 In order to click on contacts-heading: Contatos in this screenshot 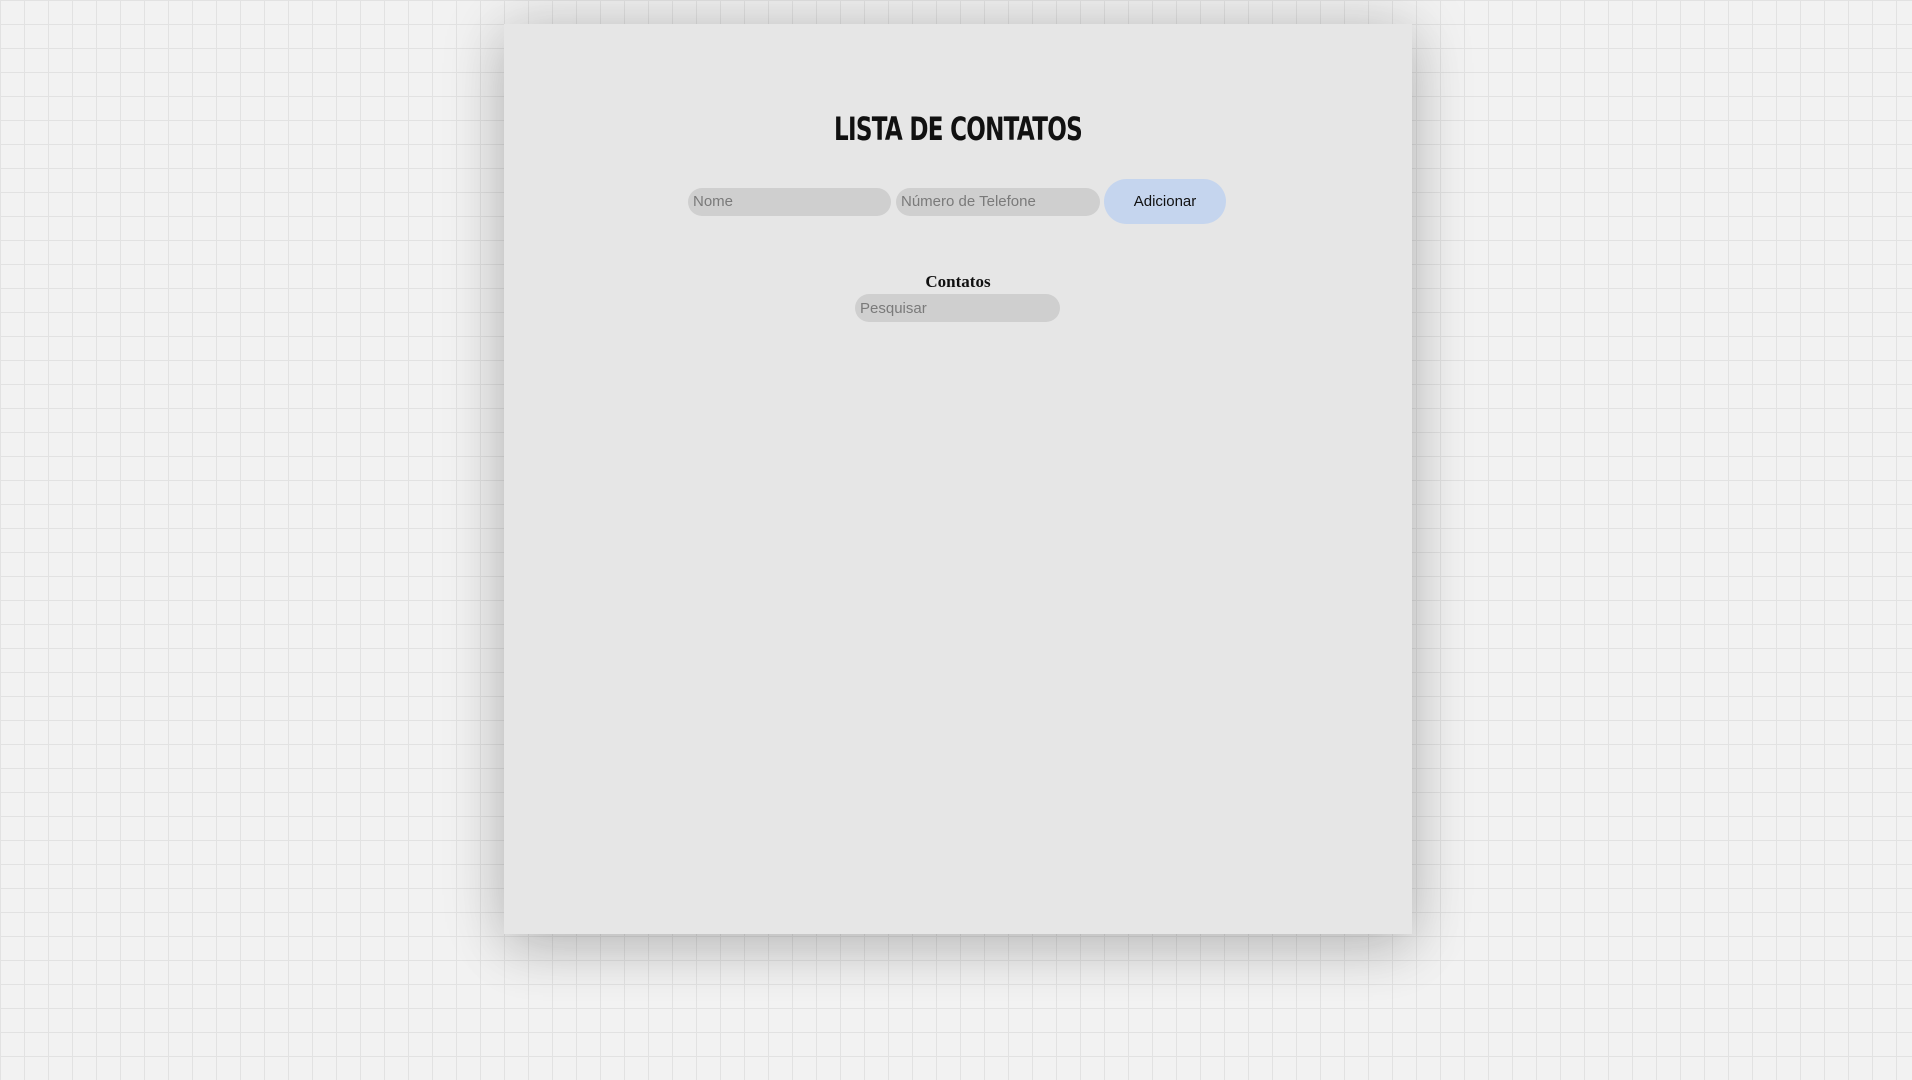, I will do `click(958, 281)`.